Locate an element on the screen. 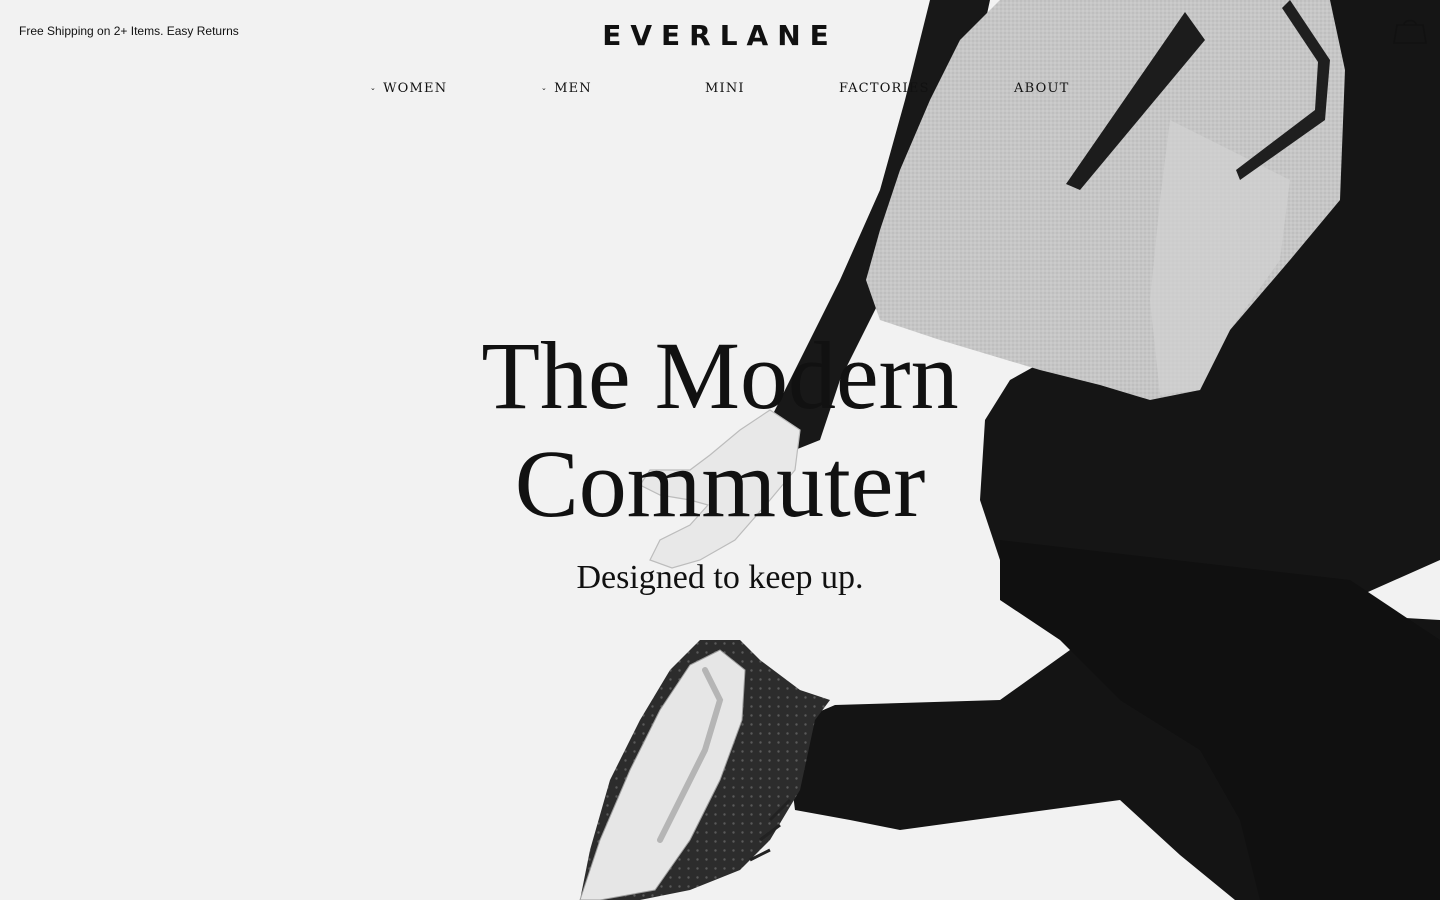 This screenshot has height=900, width=1440. hero-subheadline: Designed to keep up. is located at coordinates (720, 577).